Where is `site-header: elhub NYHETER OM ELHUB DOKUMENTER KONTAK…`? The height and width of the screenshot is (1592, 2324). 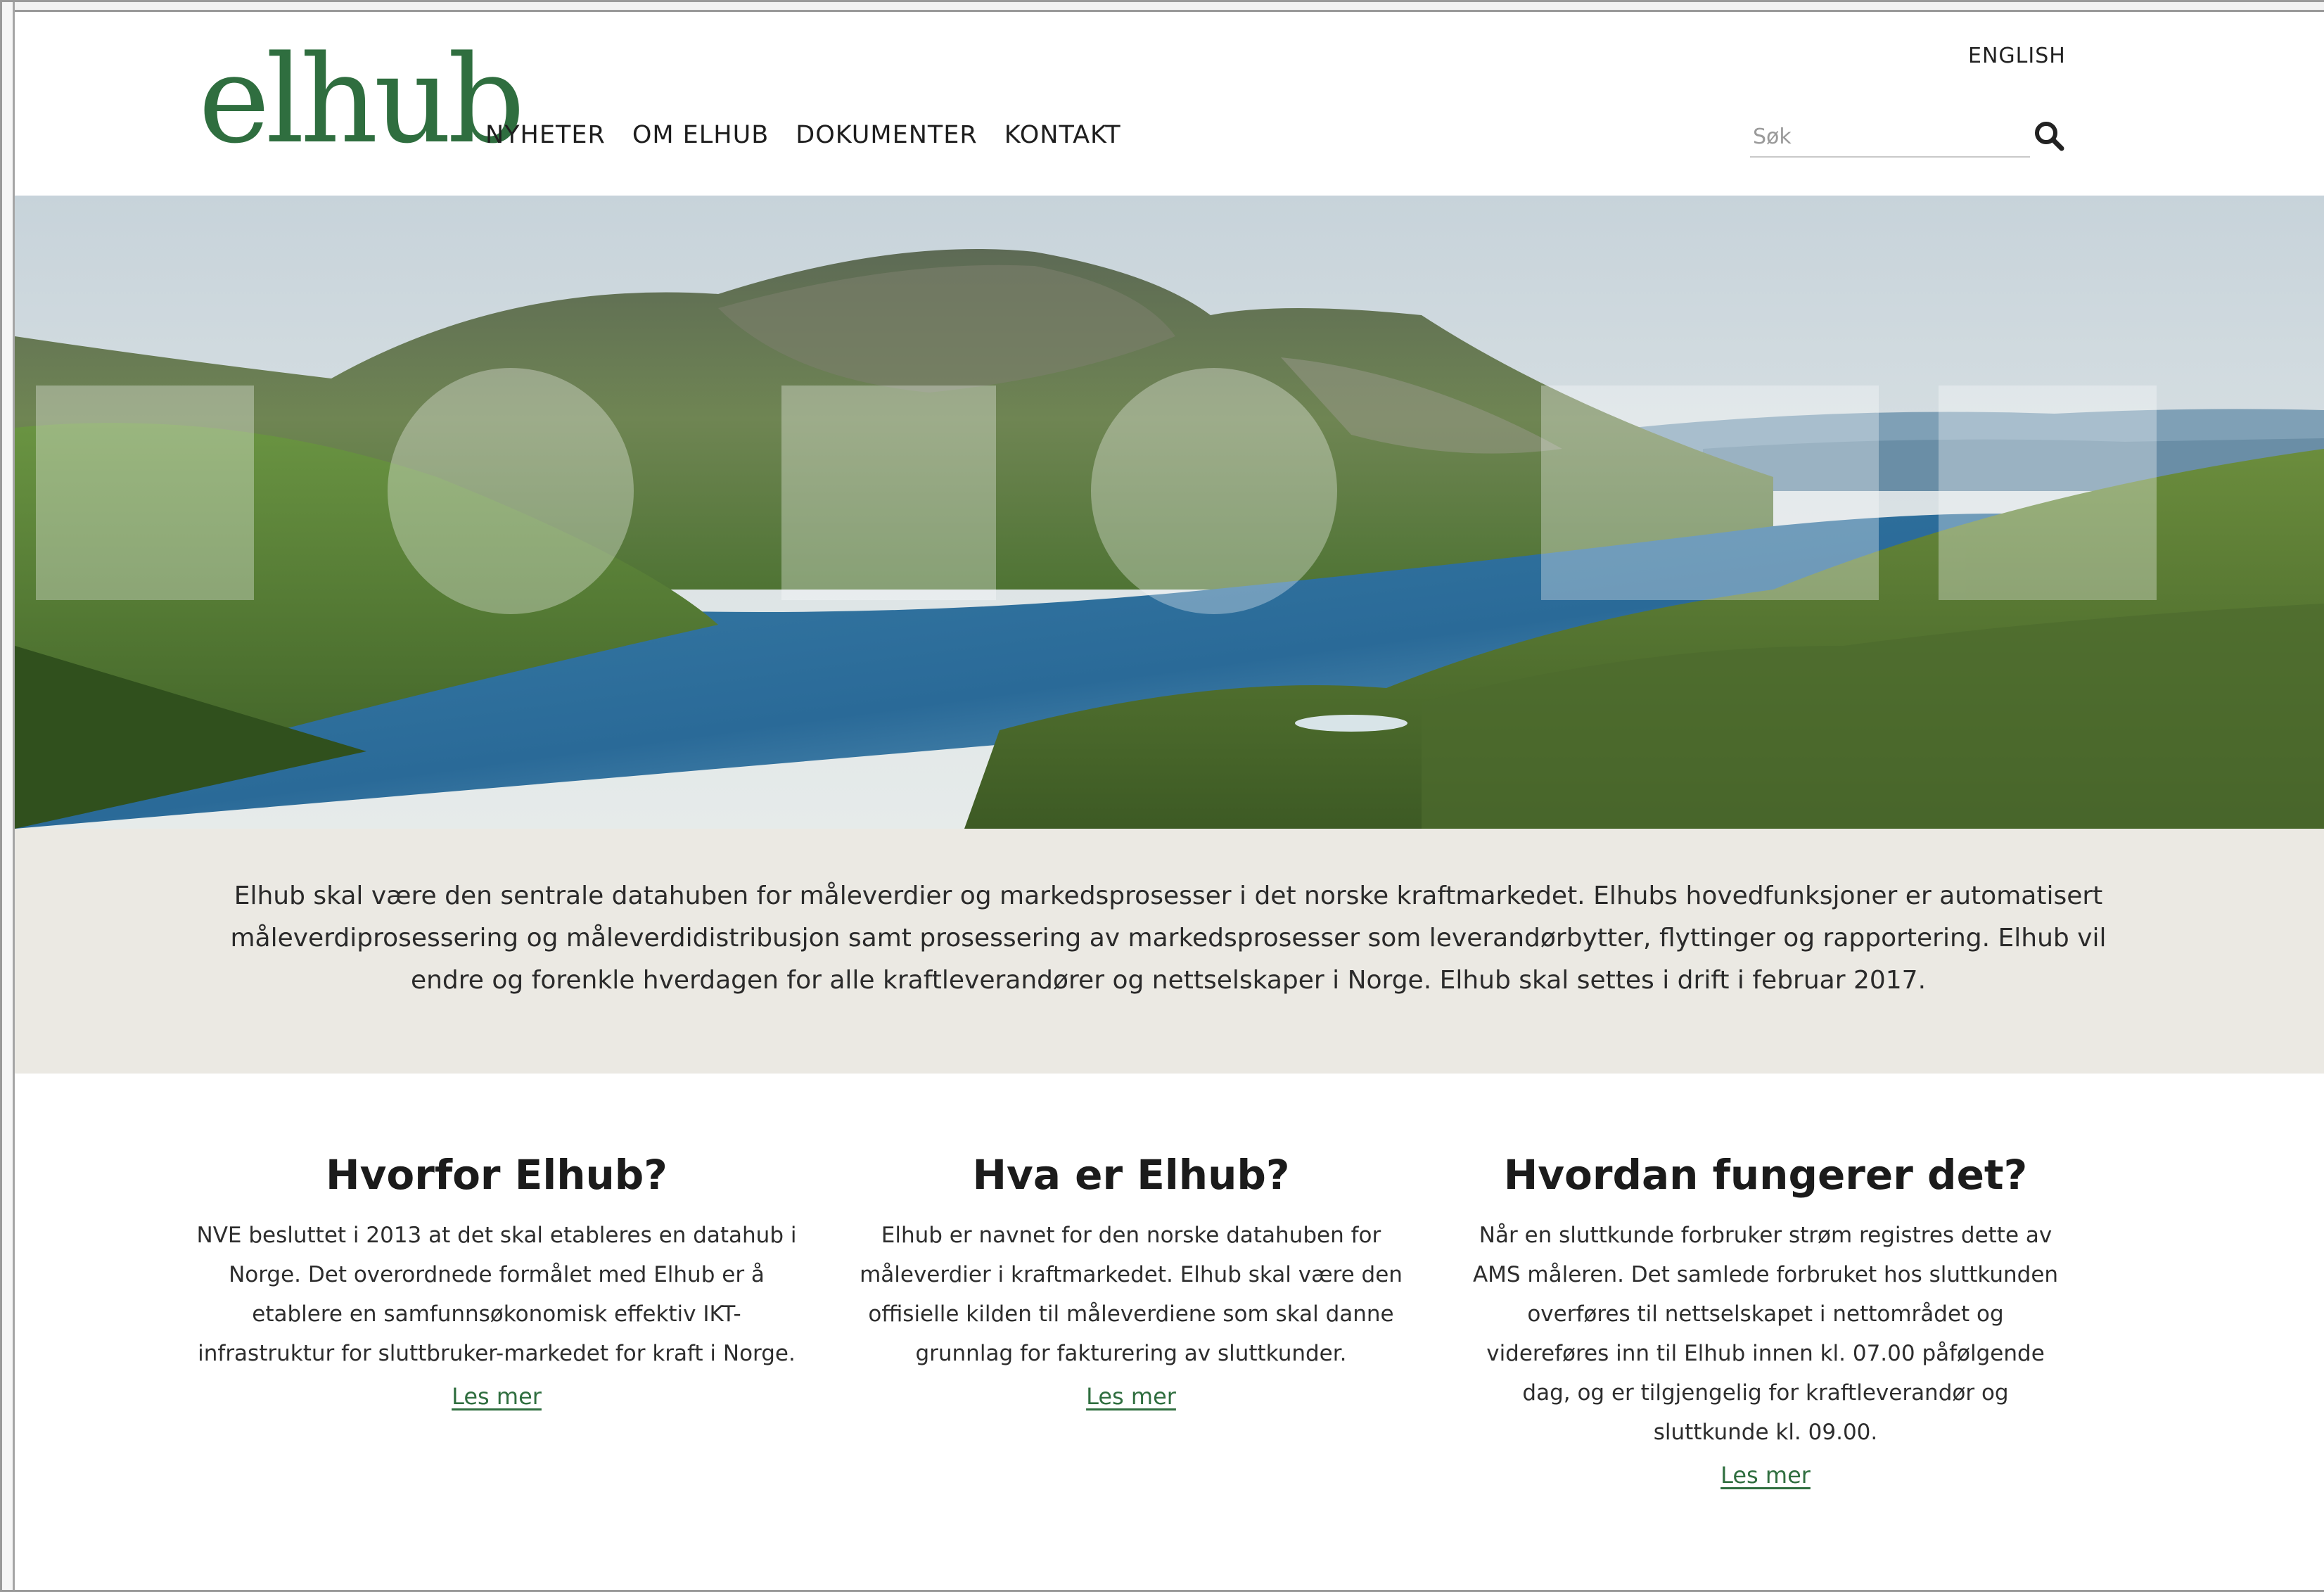 site-header: elhub NYHETER OM ELHUB DOKUMENTER KONTAK… is located at coordinates (1162, 98).